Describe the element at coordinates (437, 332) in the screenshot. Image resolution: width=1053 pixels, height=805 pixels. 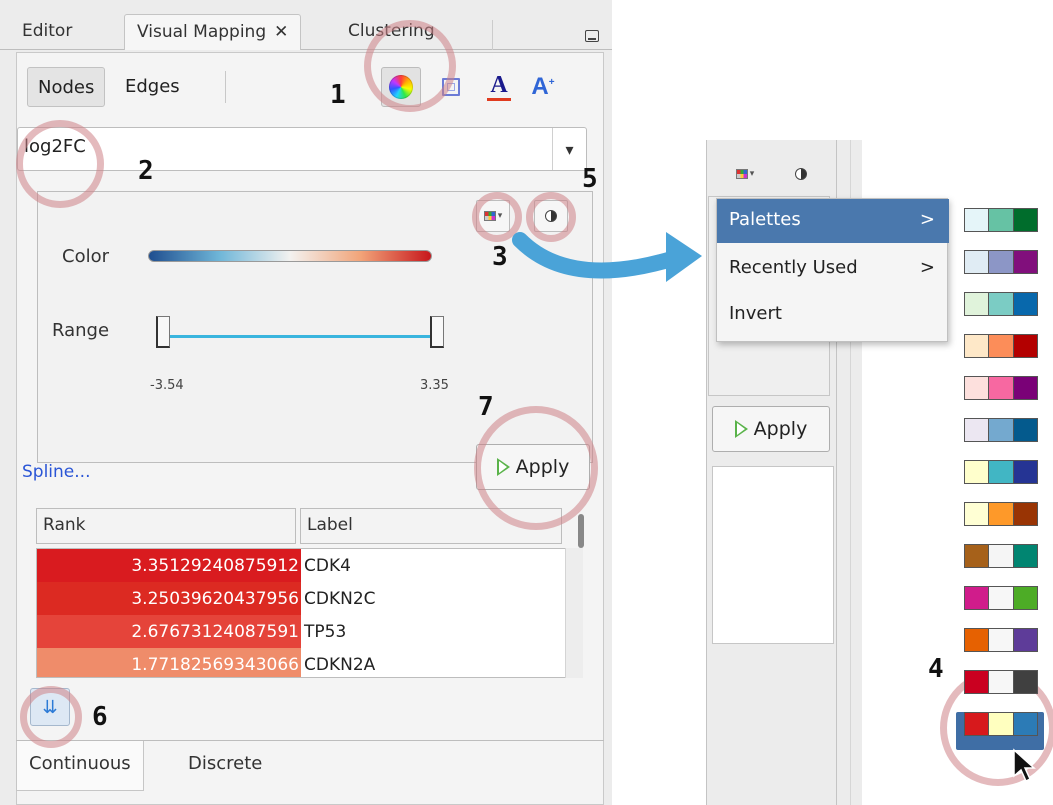
I see `range-max-handle` at that location.